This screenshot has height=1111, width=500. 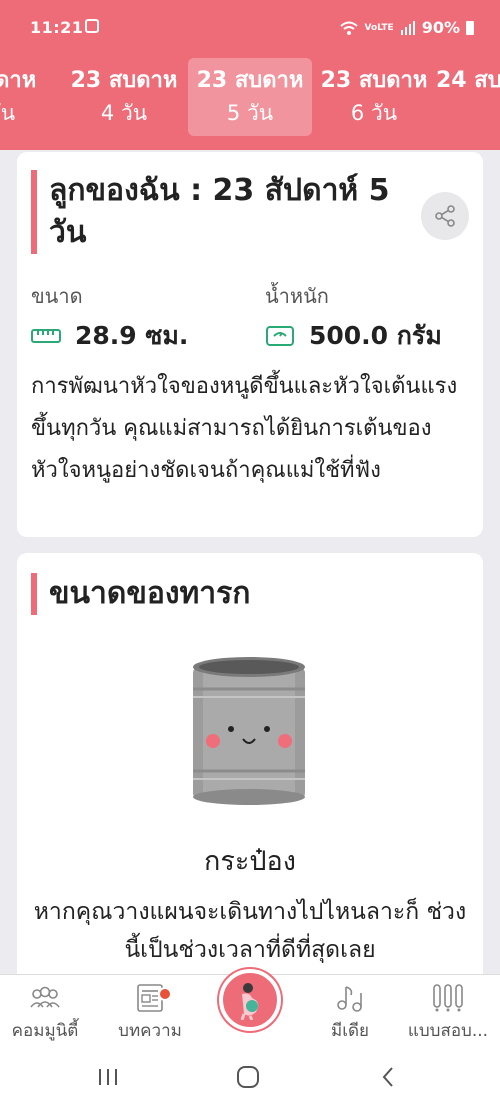 What do you see at coordinates (108, 1077) in the screenshot?
I see `recent-apps-icon` at bounding box center [108, 1077].